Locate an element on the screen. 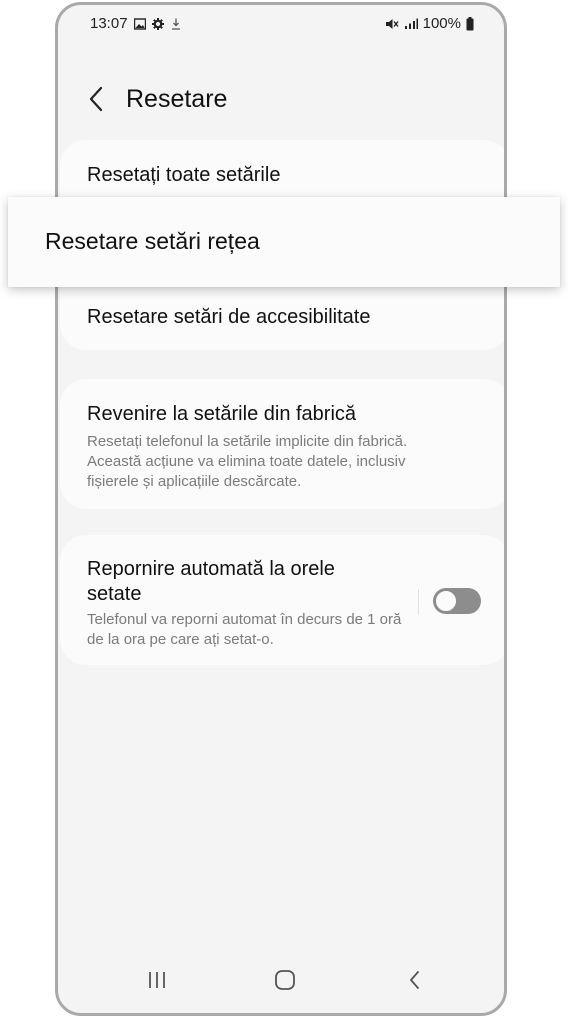 The image size is (568, 1020). signal-icon is located at coordinates (411, 23).